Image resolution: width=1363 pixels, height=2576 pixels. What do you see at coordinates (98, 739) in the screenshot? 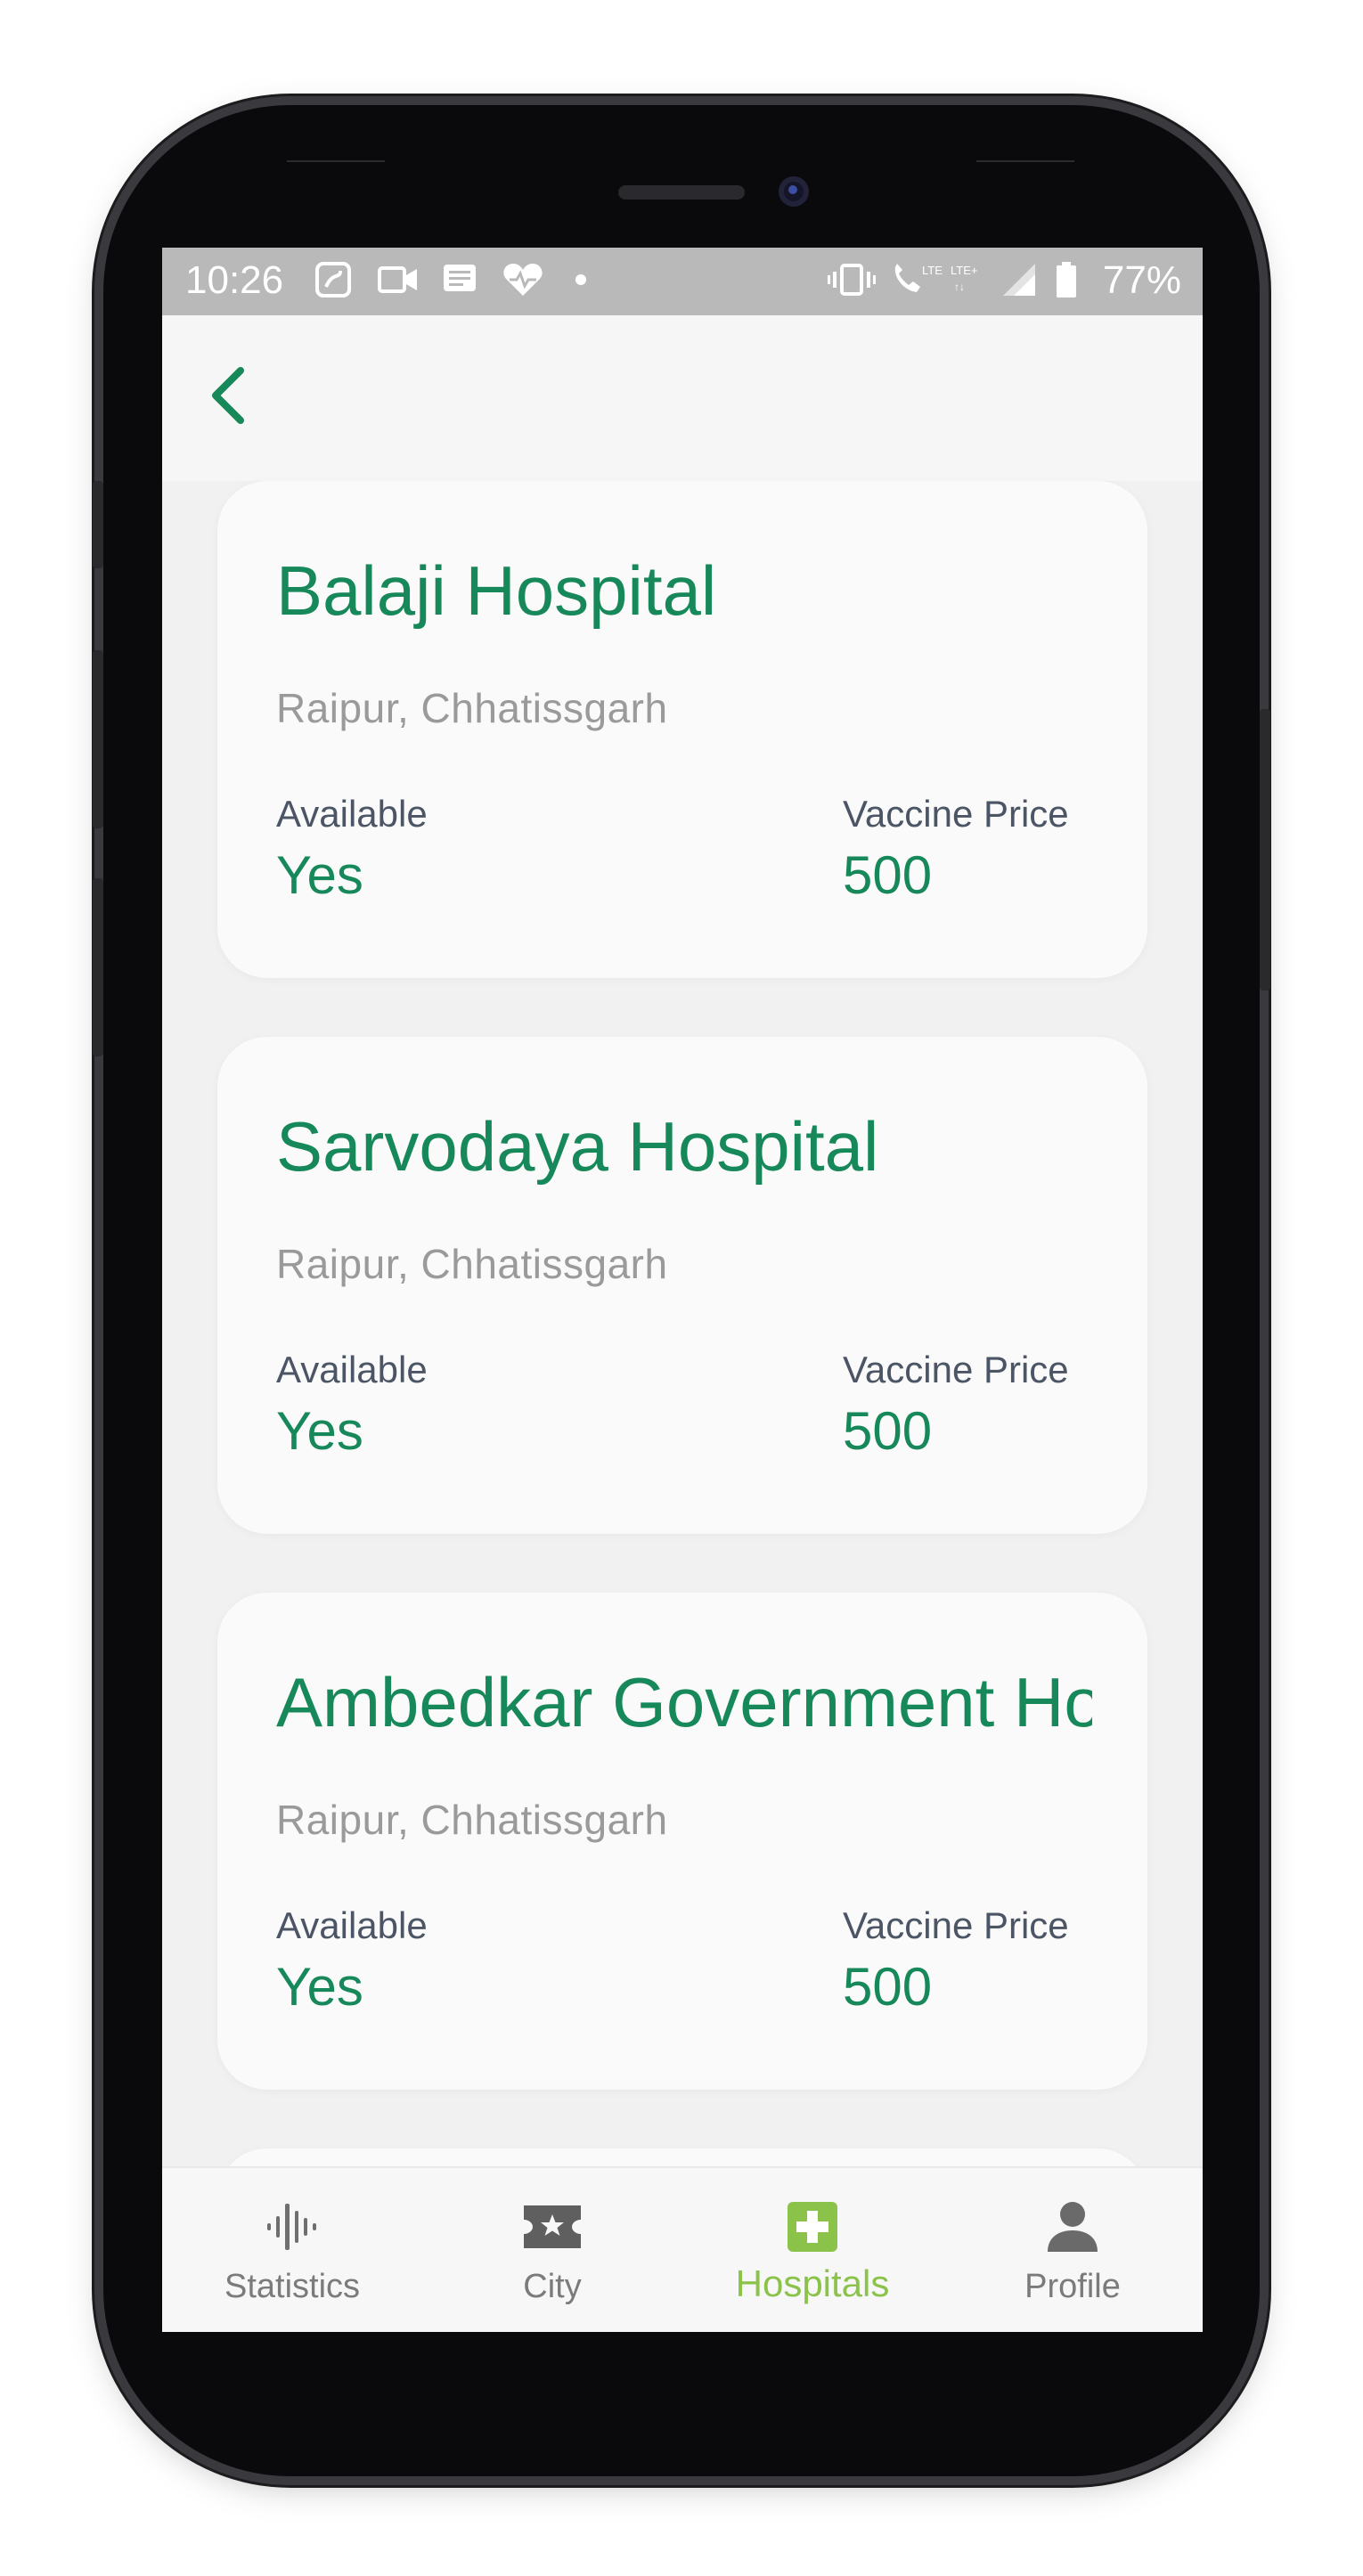
I see `volume-up-button` at bounding box center [98, 739].